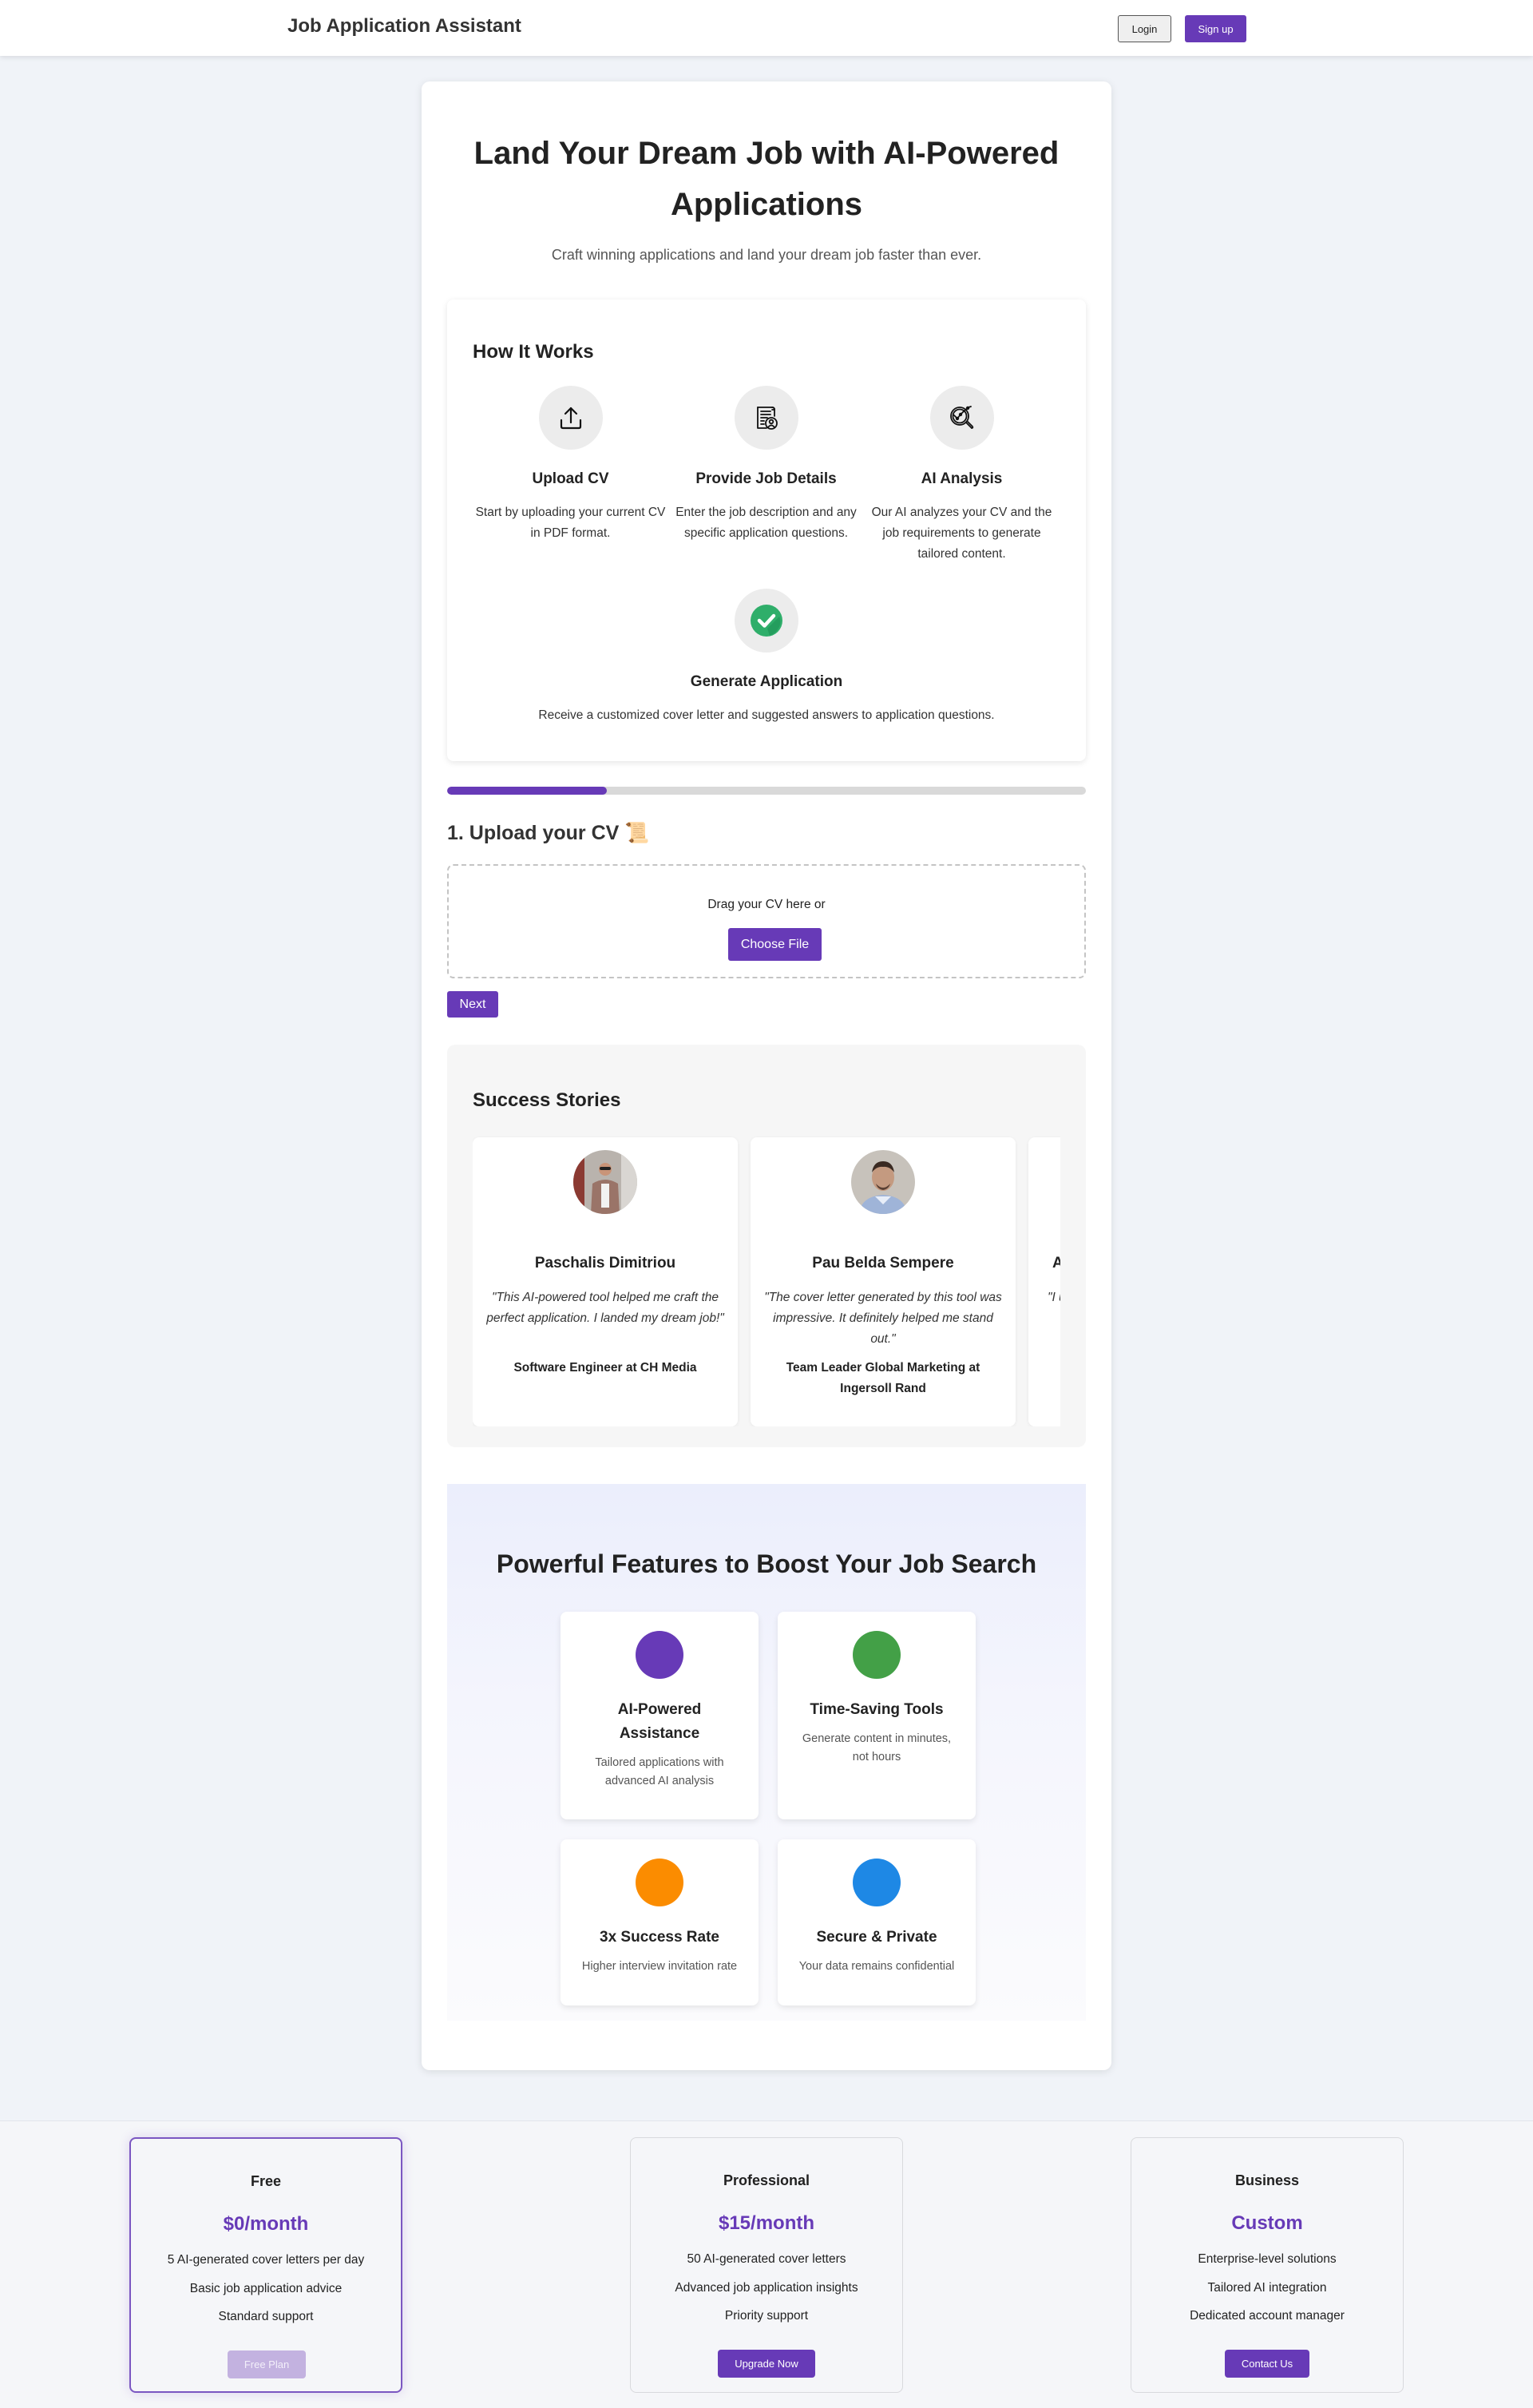  What do you see at coordinates (883, 1263) in the screenshot?
I see `story-name: Pau Belda Sempere` at bounding box center [883, 1263].